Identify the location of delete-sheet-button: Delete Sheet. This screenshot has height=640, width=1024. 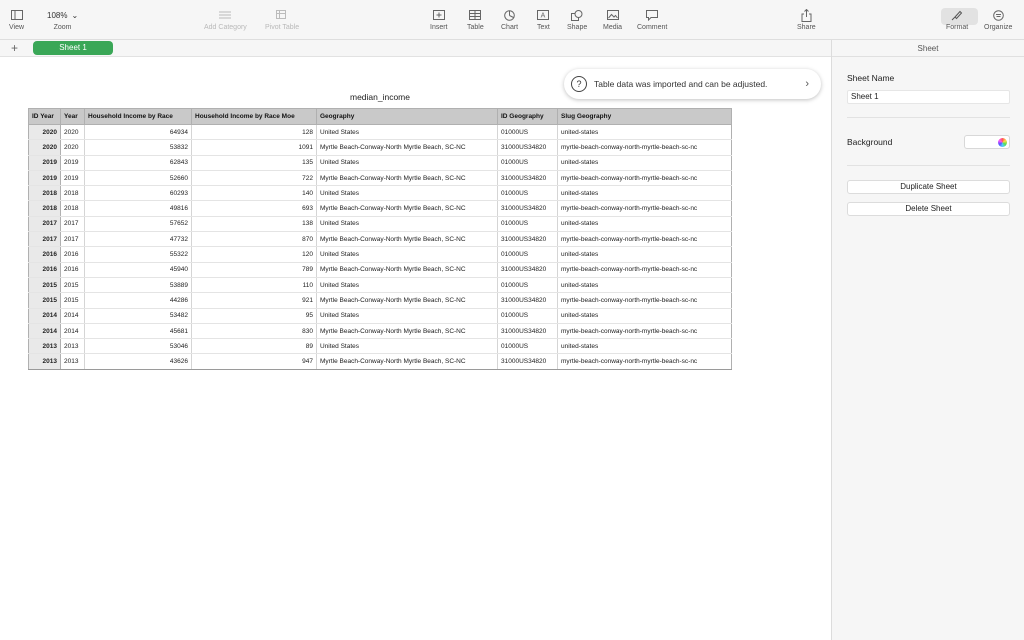
(928, 209).